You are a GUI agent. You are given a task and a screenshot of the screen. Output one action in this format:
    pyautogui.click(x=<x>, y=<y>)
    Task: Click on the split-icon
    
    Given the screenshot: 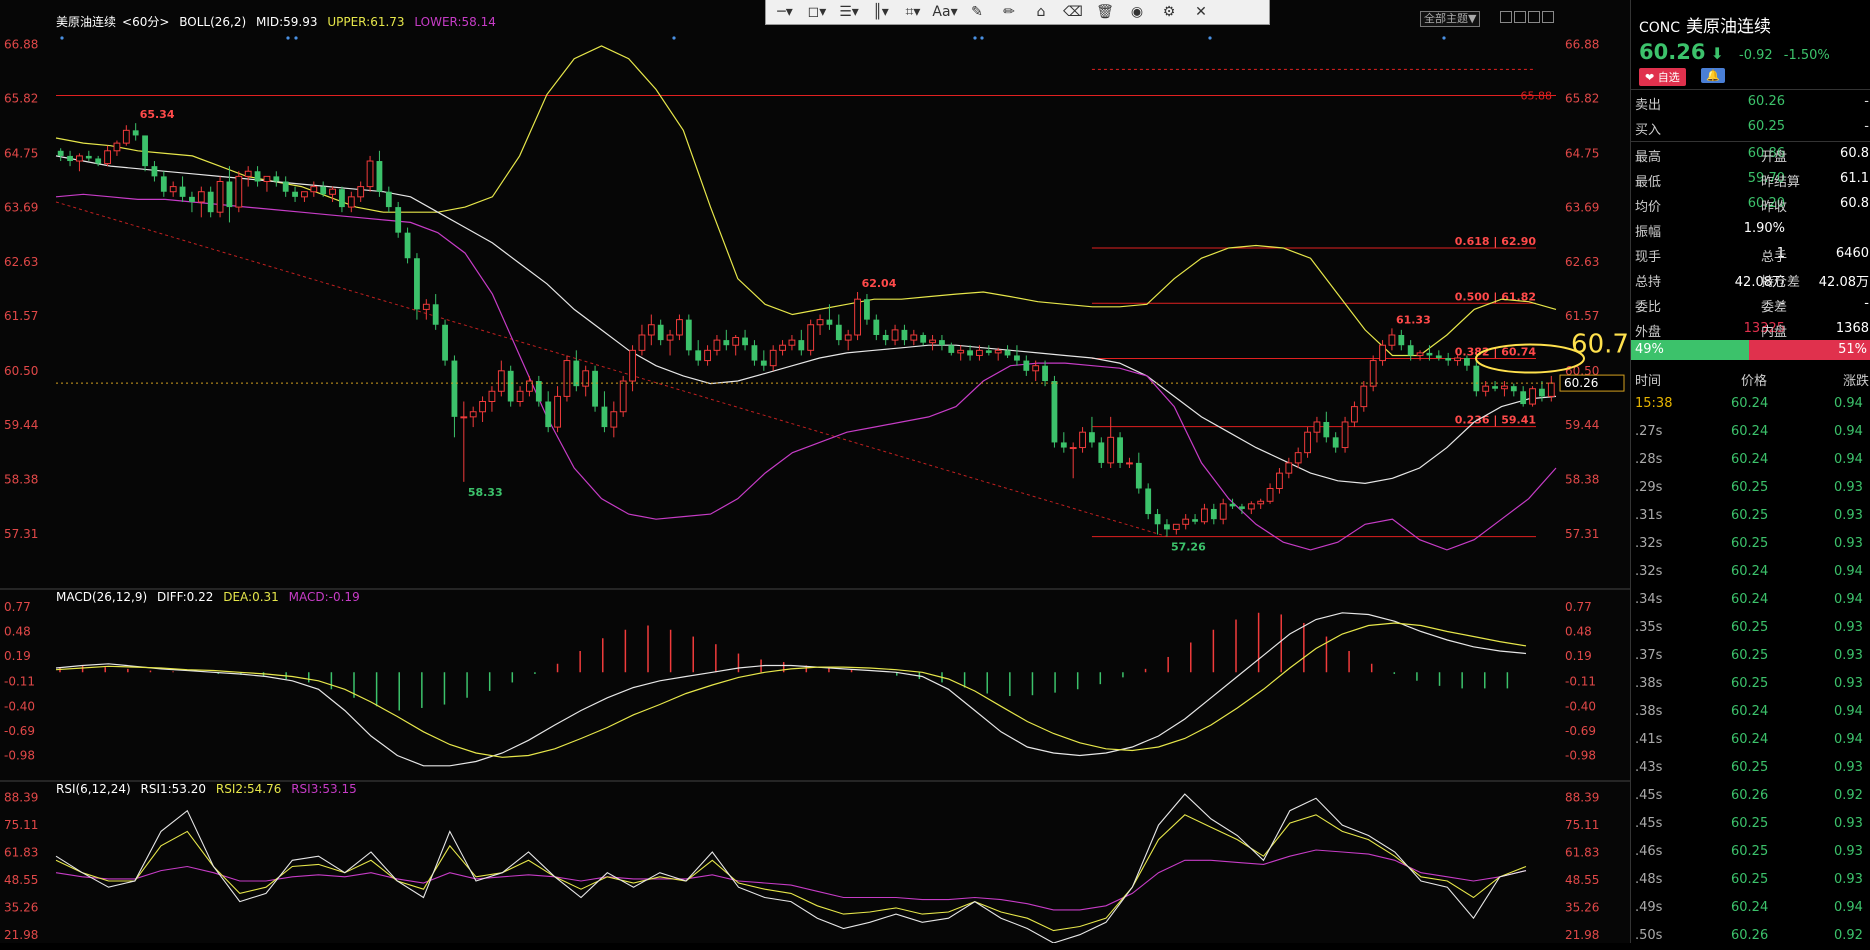 What is the action you would take?
    pyautogui.click(x=1520, y=17)
    